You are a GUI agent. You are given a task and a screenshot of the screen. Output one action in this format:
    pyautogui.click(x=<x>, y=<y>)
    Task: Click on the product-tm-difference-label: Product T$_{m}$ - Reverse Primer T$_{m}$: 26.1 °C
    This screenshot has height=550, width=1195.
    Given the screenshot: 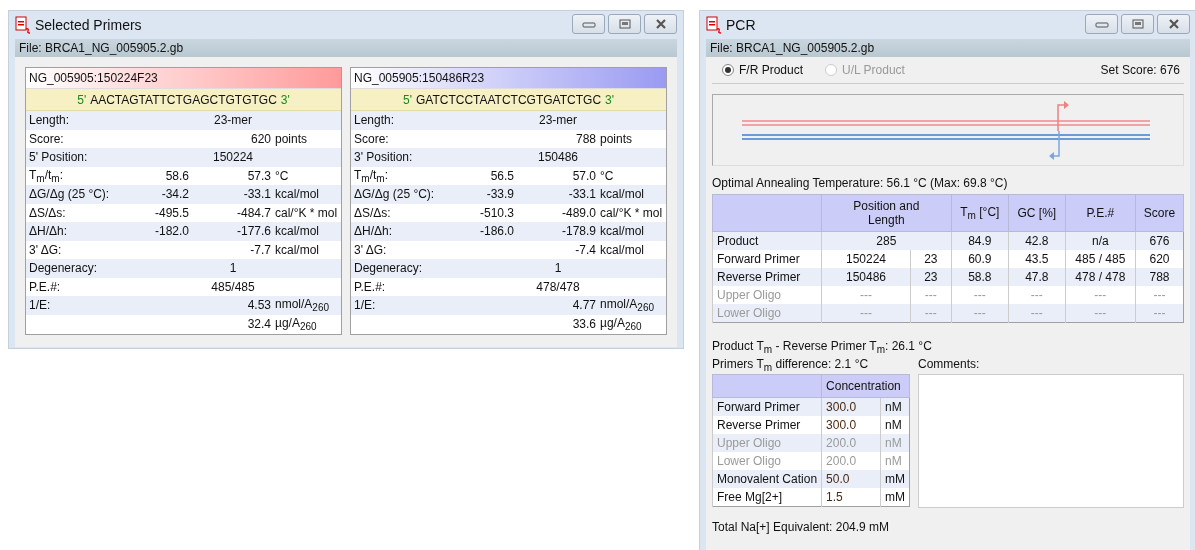 What is the action you would take?
    pyautogui.click(x=822, y=346)
    